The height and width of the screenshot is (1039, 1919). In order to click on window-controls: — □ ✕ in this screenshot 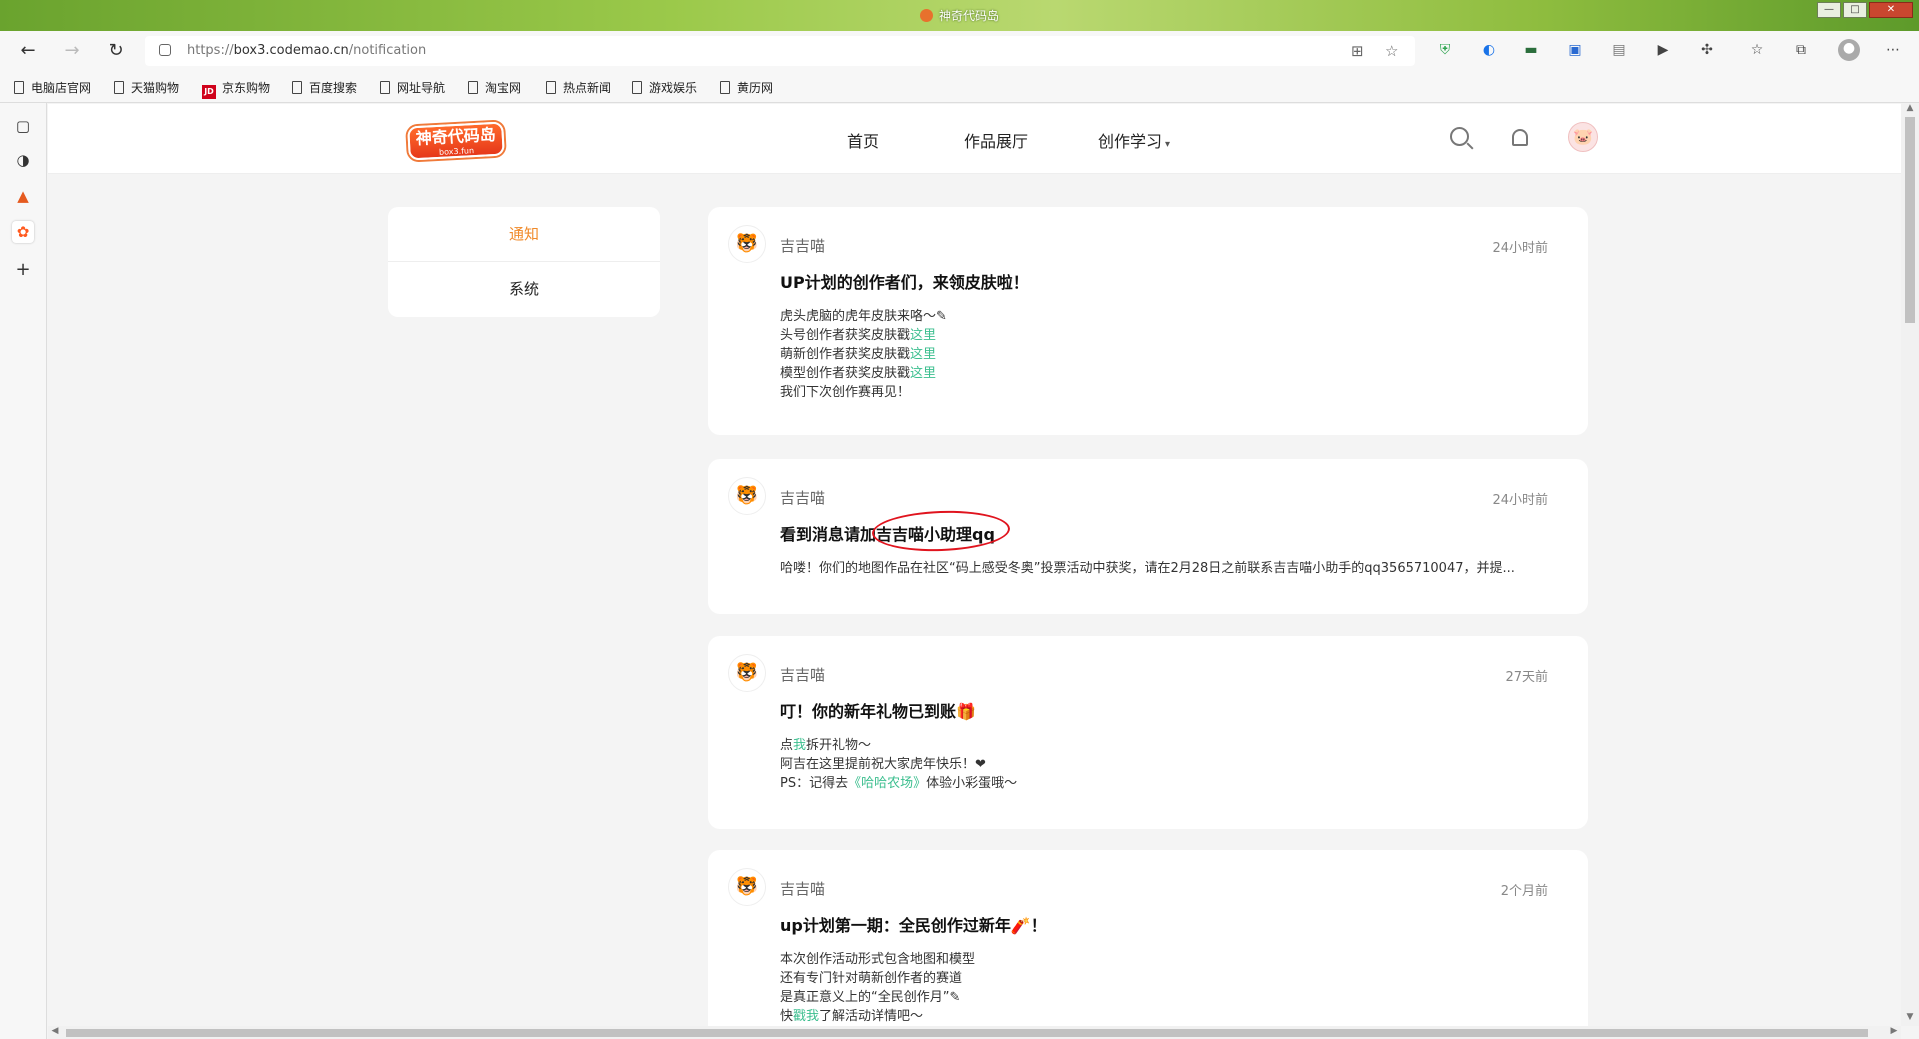, I will do `click(1865, 10)`.